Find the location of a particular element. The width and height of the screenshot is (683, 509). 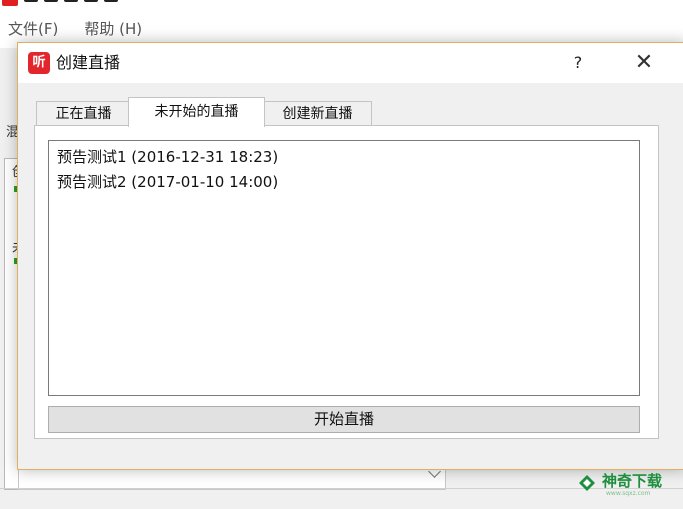

watermark-logo-icon is located at coordinates (587, 483).